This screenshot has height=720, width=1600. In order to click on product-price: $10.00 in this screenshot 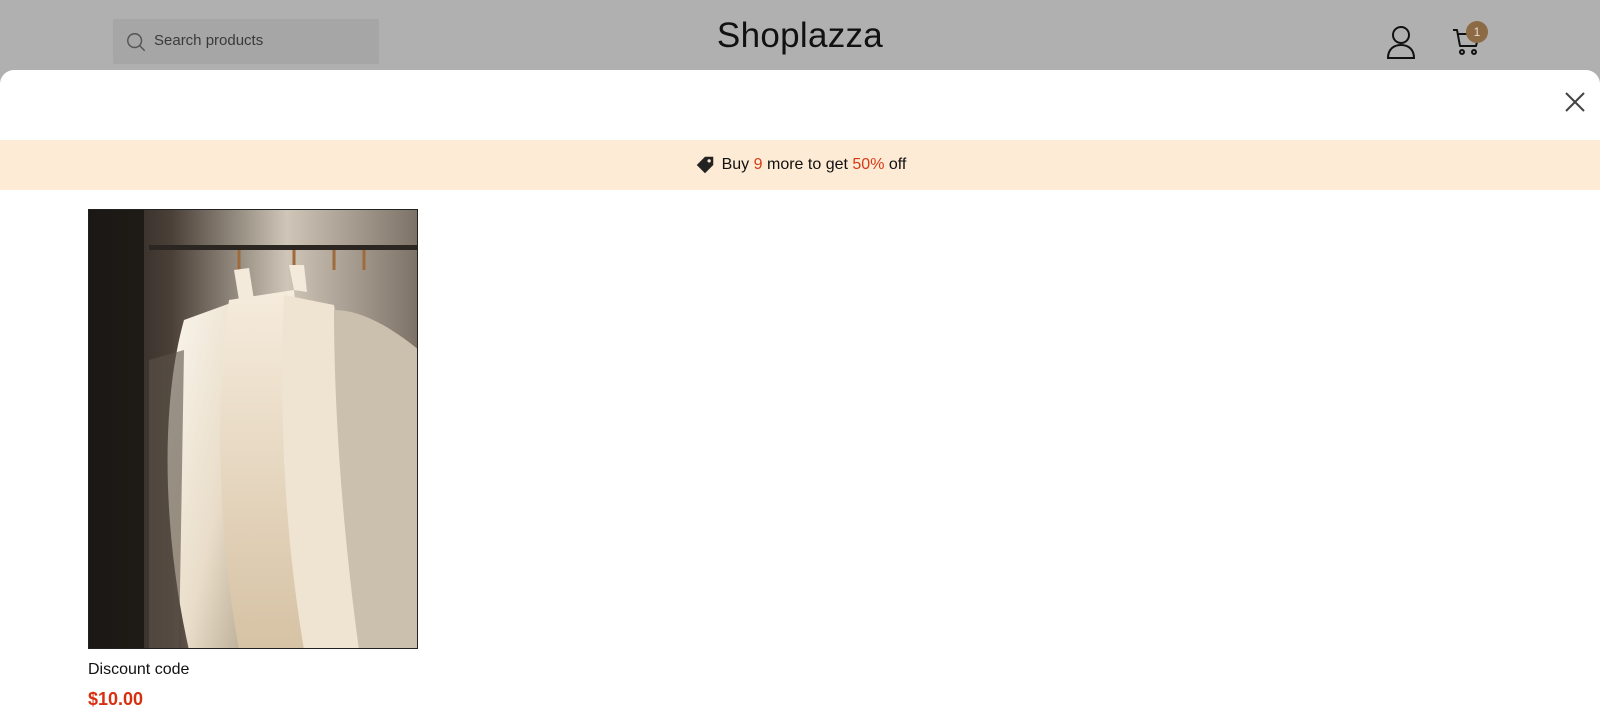, I will do `click(116, 699)`.